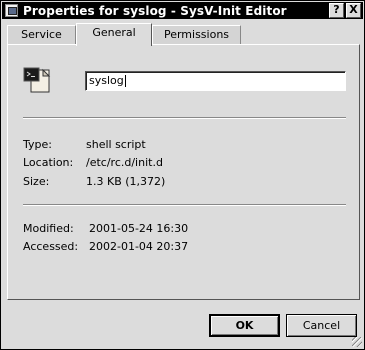  I want to click on size-label: Size:, so click(36, 181).